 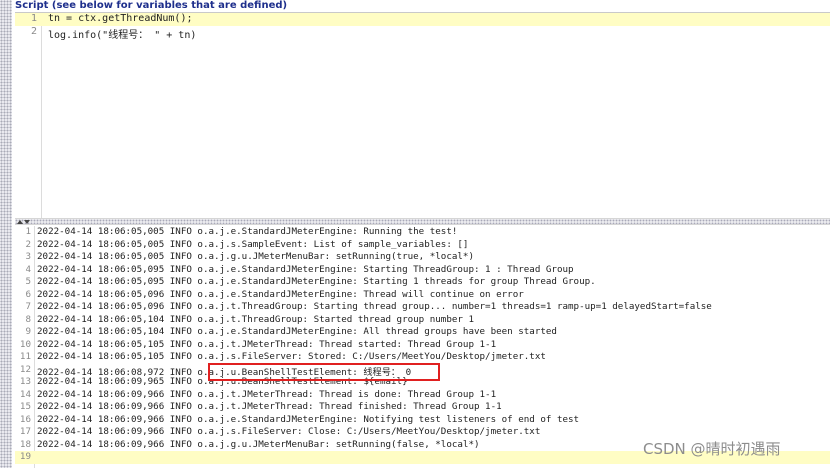 What do you see at coordinates (25, 356) in the screenshot?
I see `line-number: 11` at bounding box center [25, 356].